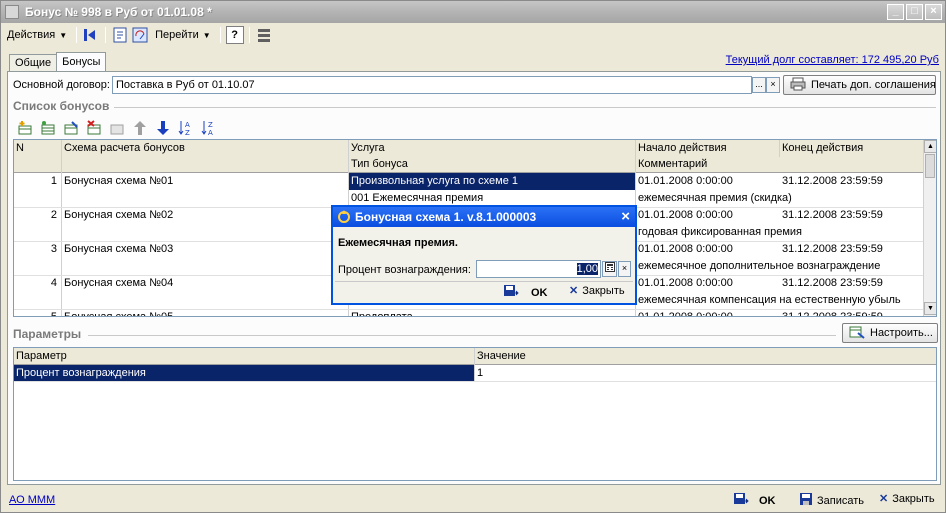 This screenshot has width=946, height=513. What do you see at coordinates (12, 12) in the screenshot?
I see `window-icon` at bounding box center [12, 12].